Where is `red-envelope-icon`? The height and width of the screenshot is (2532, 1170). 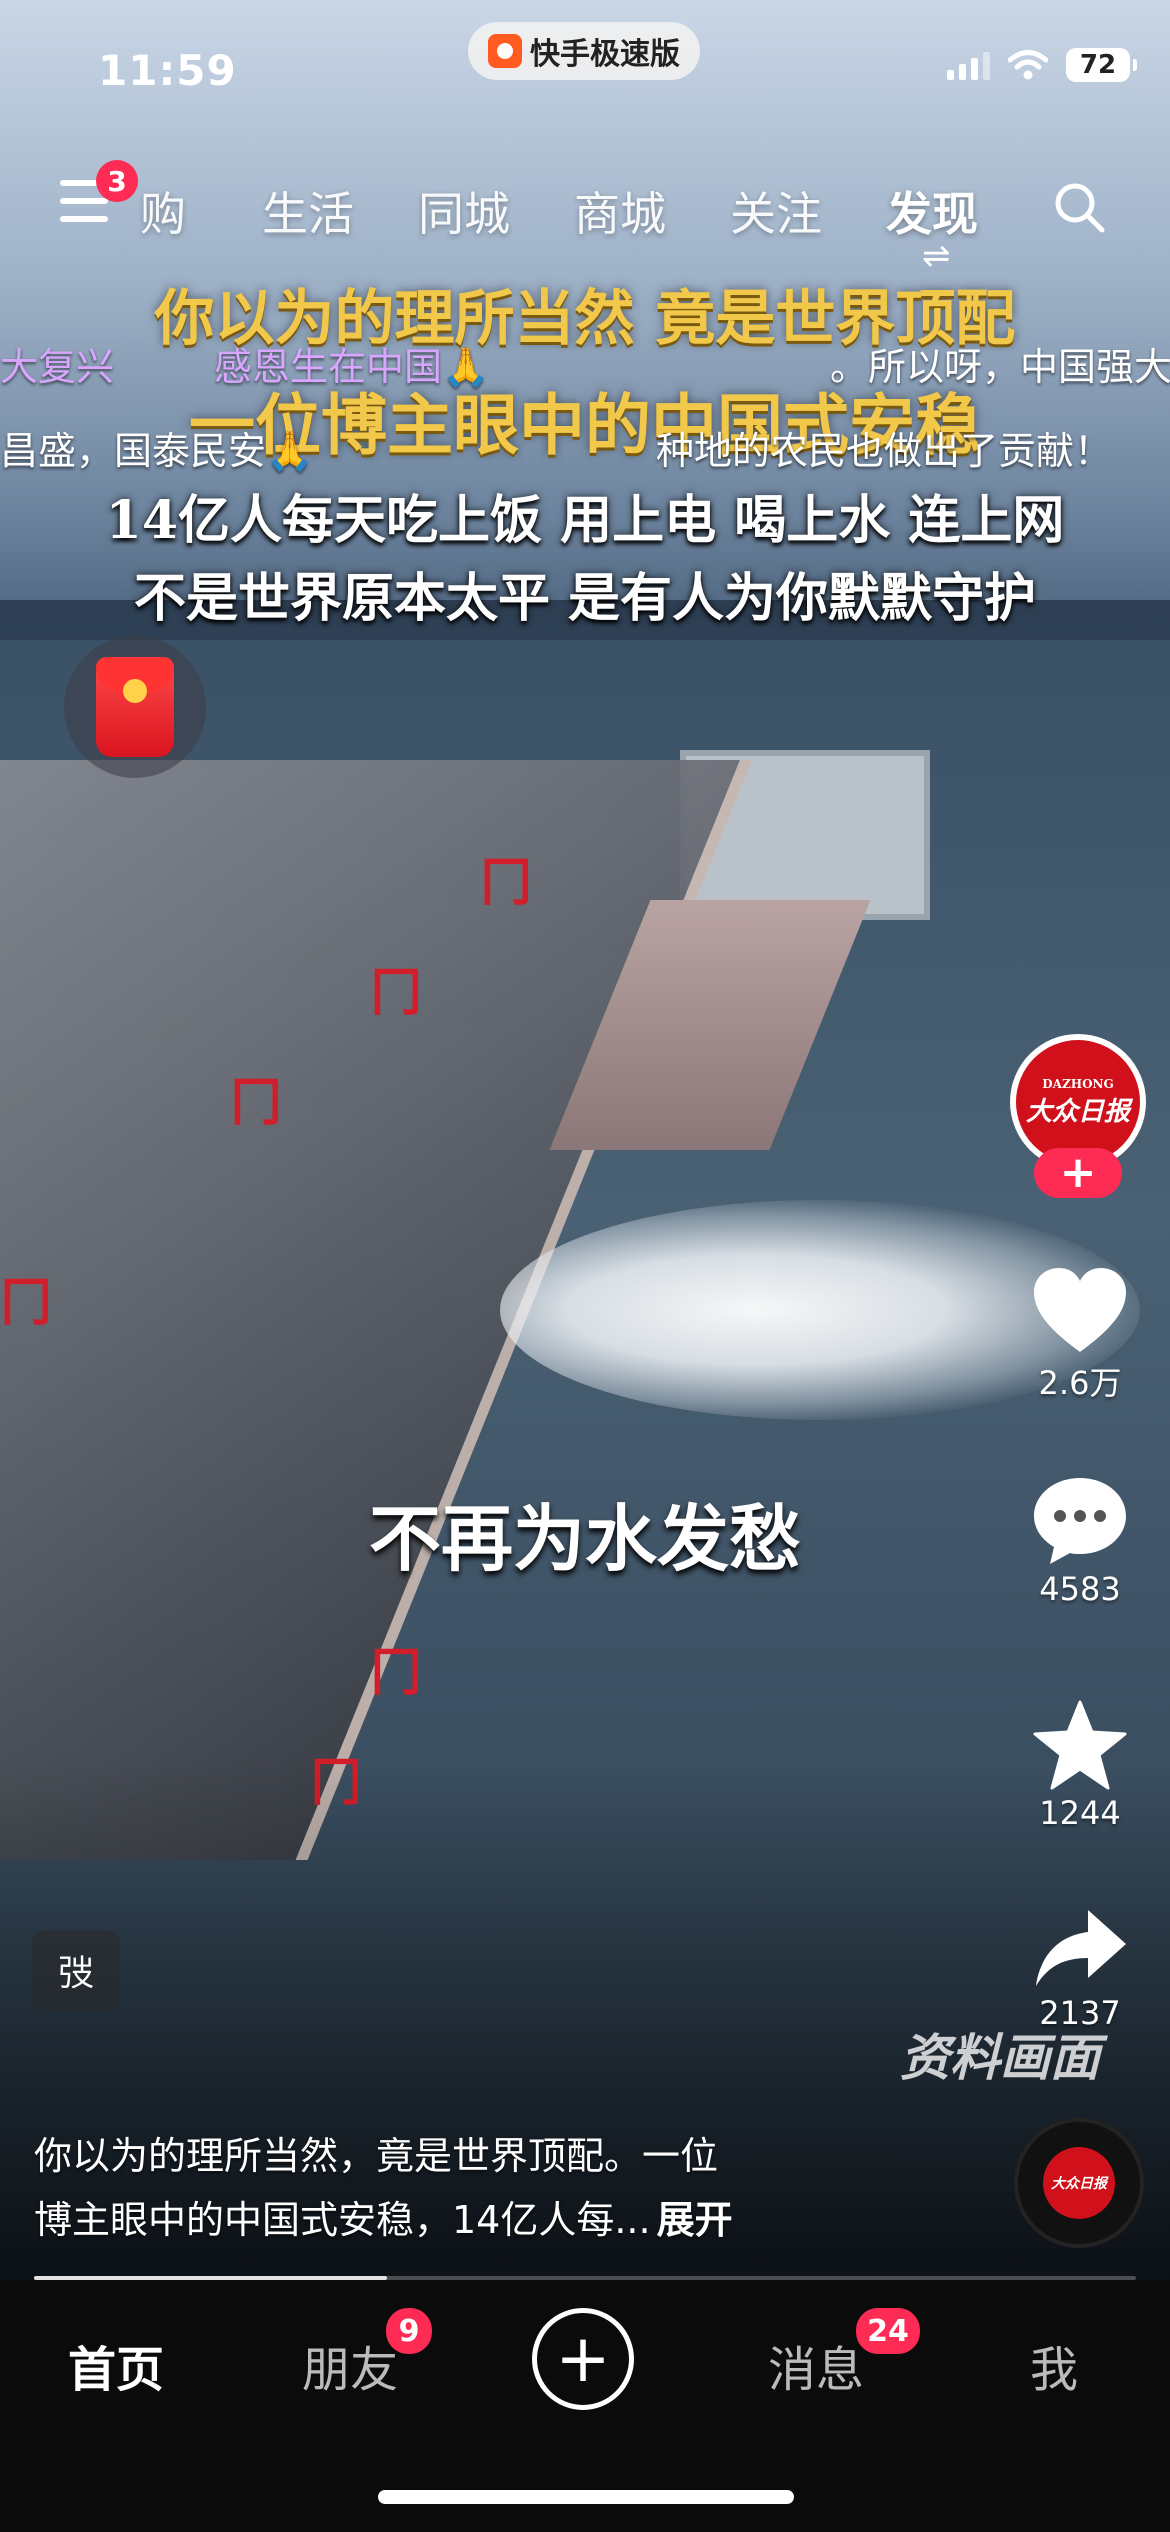 red-envelope-icon is located at coordinates (135, 707).